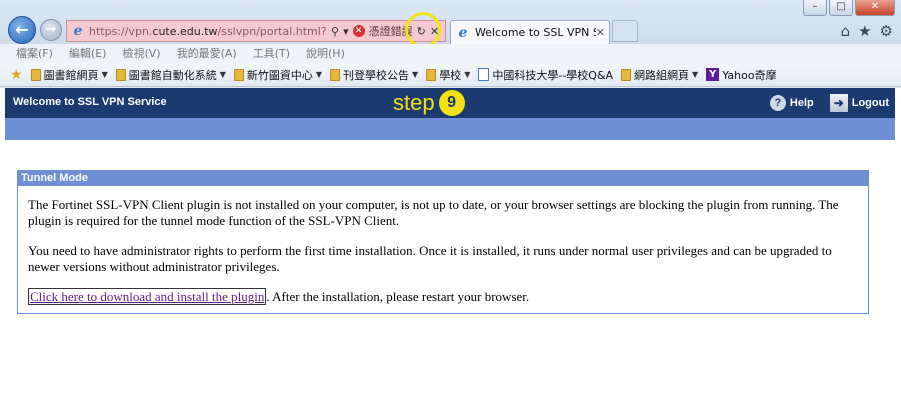 The height and width of the screenshot is (393, 901). What do you see at coordinates (553, 75) in the screenshot?
I see `favorite-label: 中國科技大學--學校Q&A` at bounding box center [553, 75].